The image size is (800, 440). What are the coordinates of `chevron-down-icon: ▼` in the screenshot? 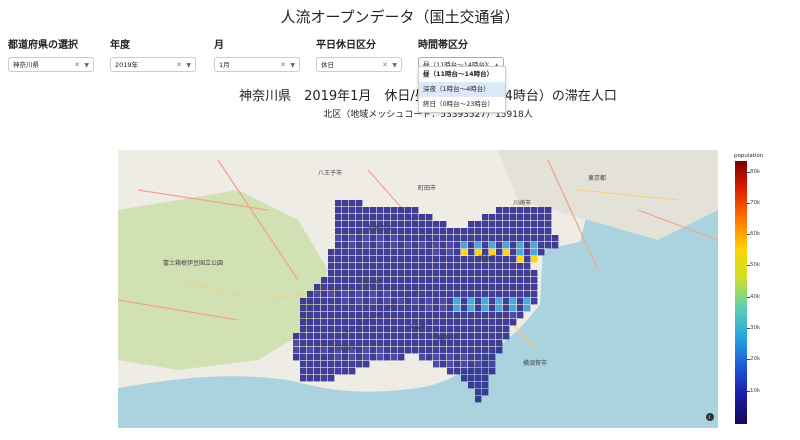 It's located at (86, 65).